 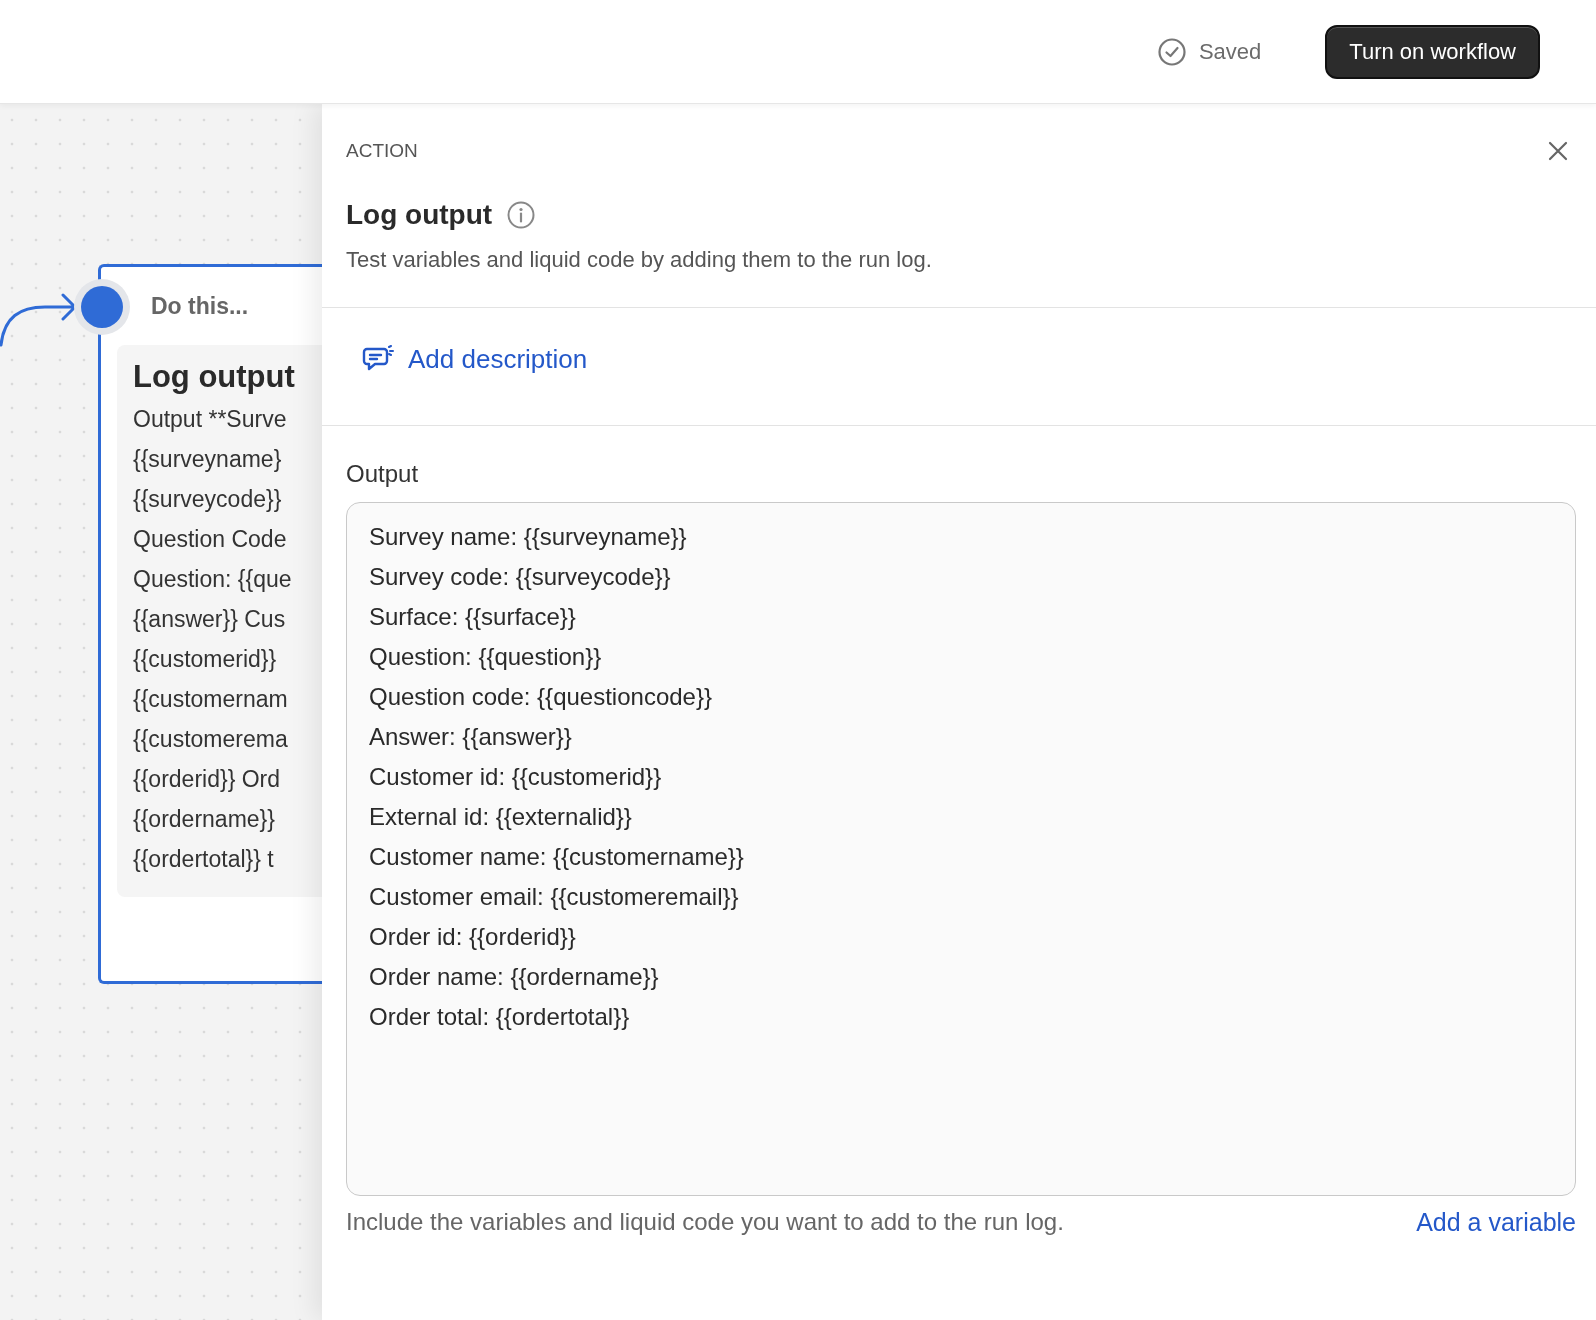 What do you see at coordinates (208, 499) in the screenshot?
I see `node-text-line: {{surveycode}}` at bounding box center [208, 499].